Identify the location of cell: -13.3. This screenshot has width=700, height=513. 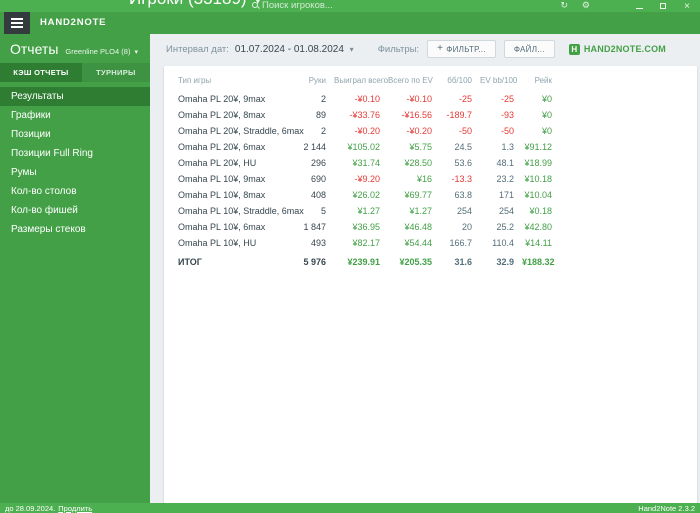
(461, 179).